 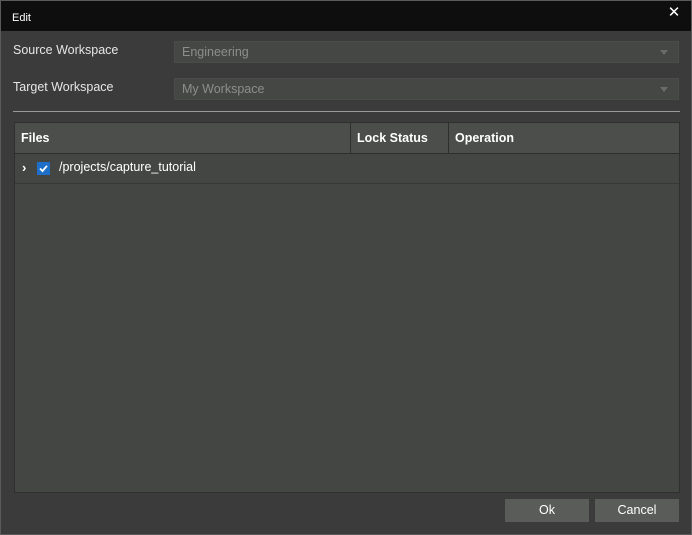 What do you see at coordinates (547, 510) in the screenshot?
I see `ok-button: Ok` at bounding box center [547, 510].